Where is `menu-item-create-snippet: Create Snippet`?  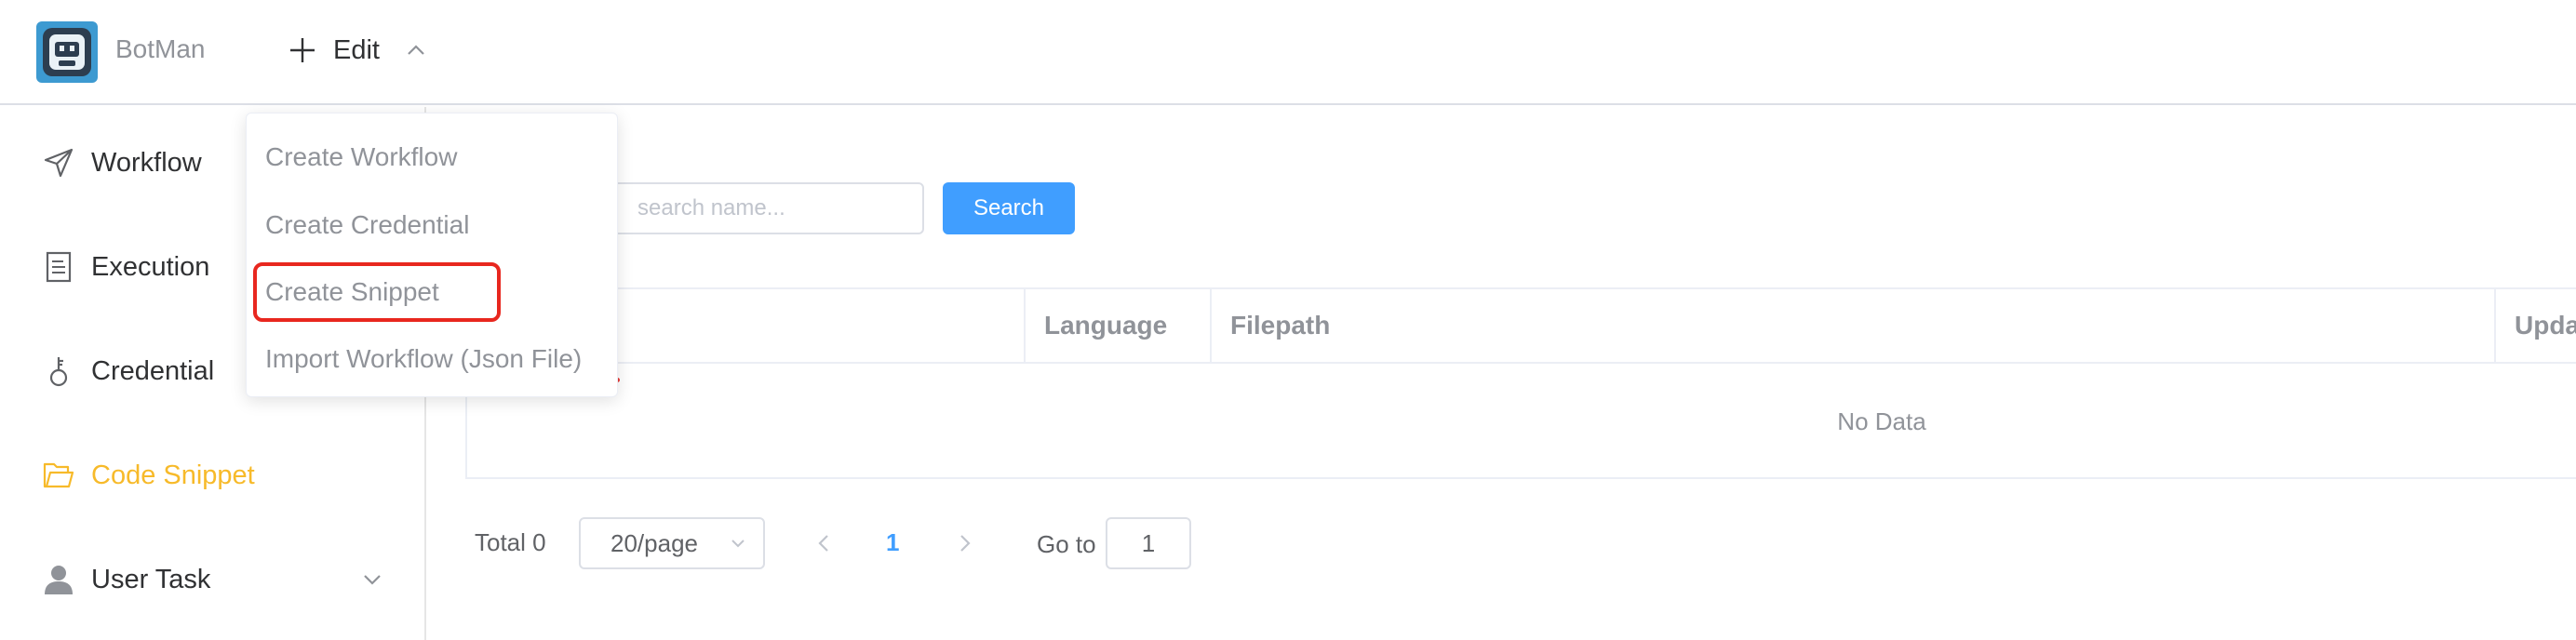
menu-item-create-snippet: Create Snippet is located at coordinates (433, 292).